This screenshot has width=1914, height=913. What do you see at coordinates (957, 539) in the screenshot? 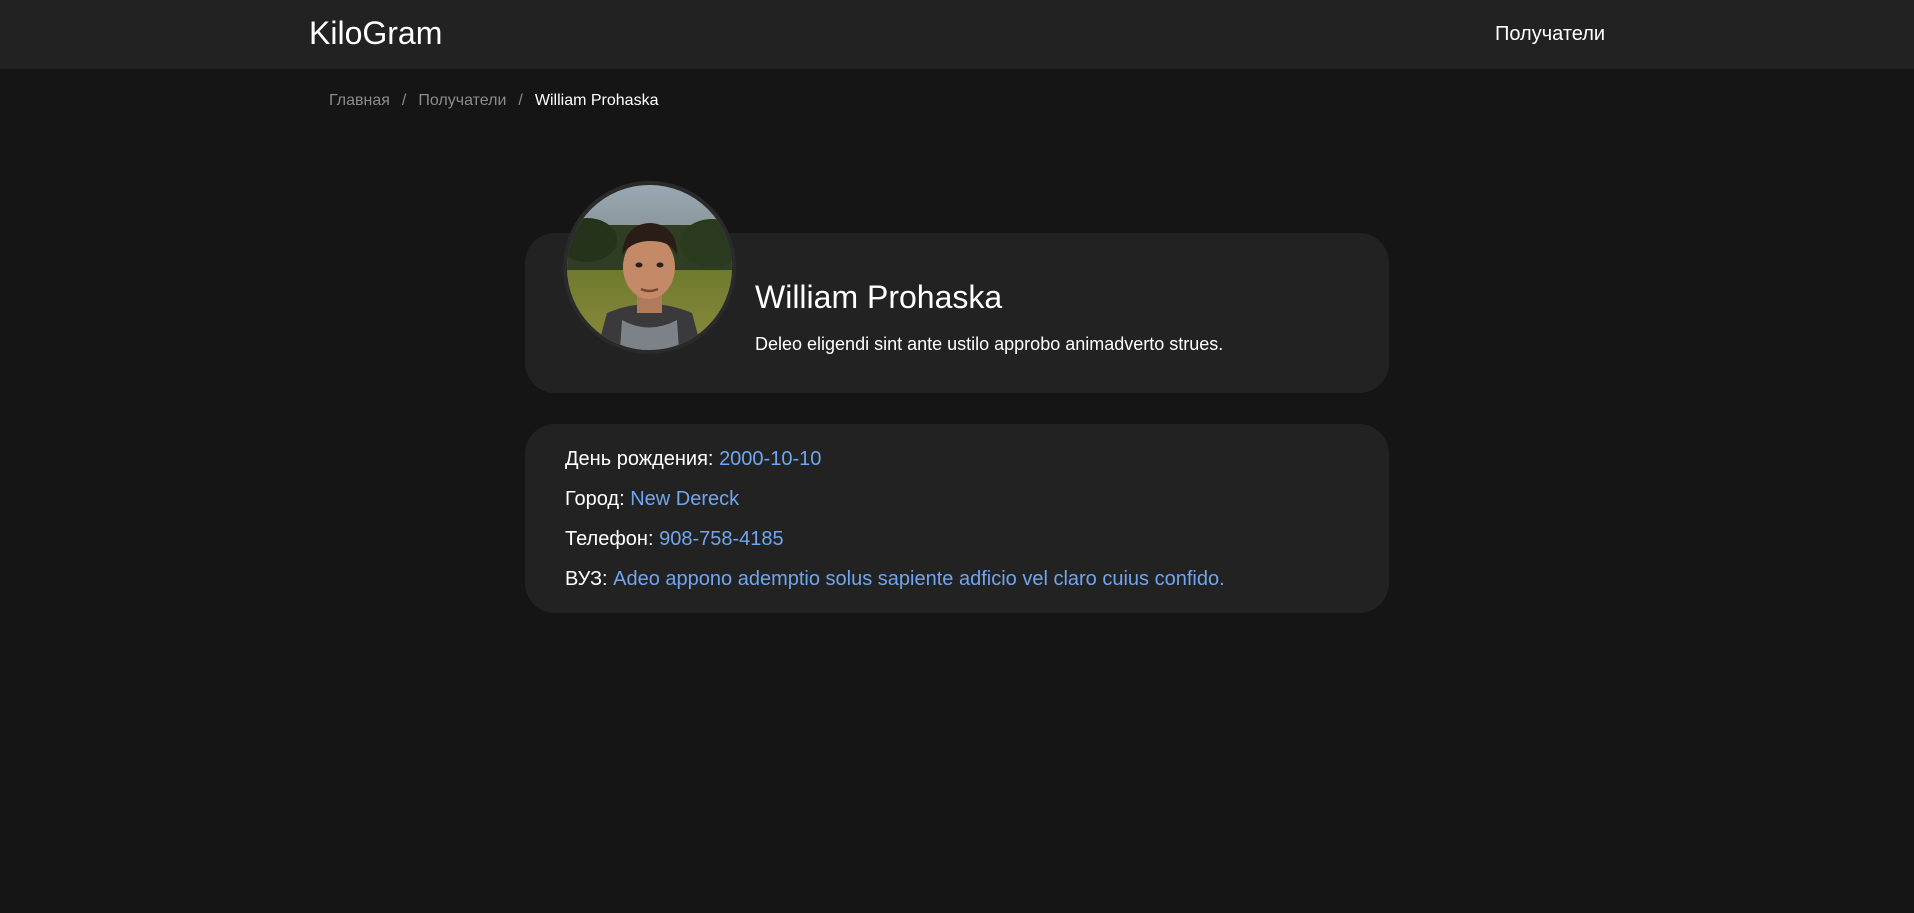
I see `phone-row: Телефон: 908-758-4185` at bounding box center [957, 539].